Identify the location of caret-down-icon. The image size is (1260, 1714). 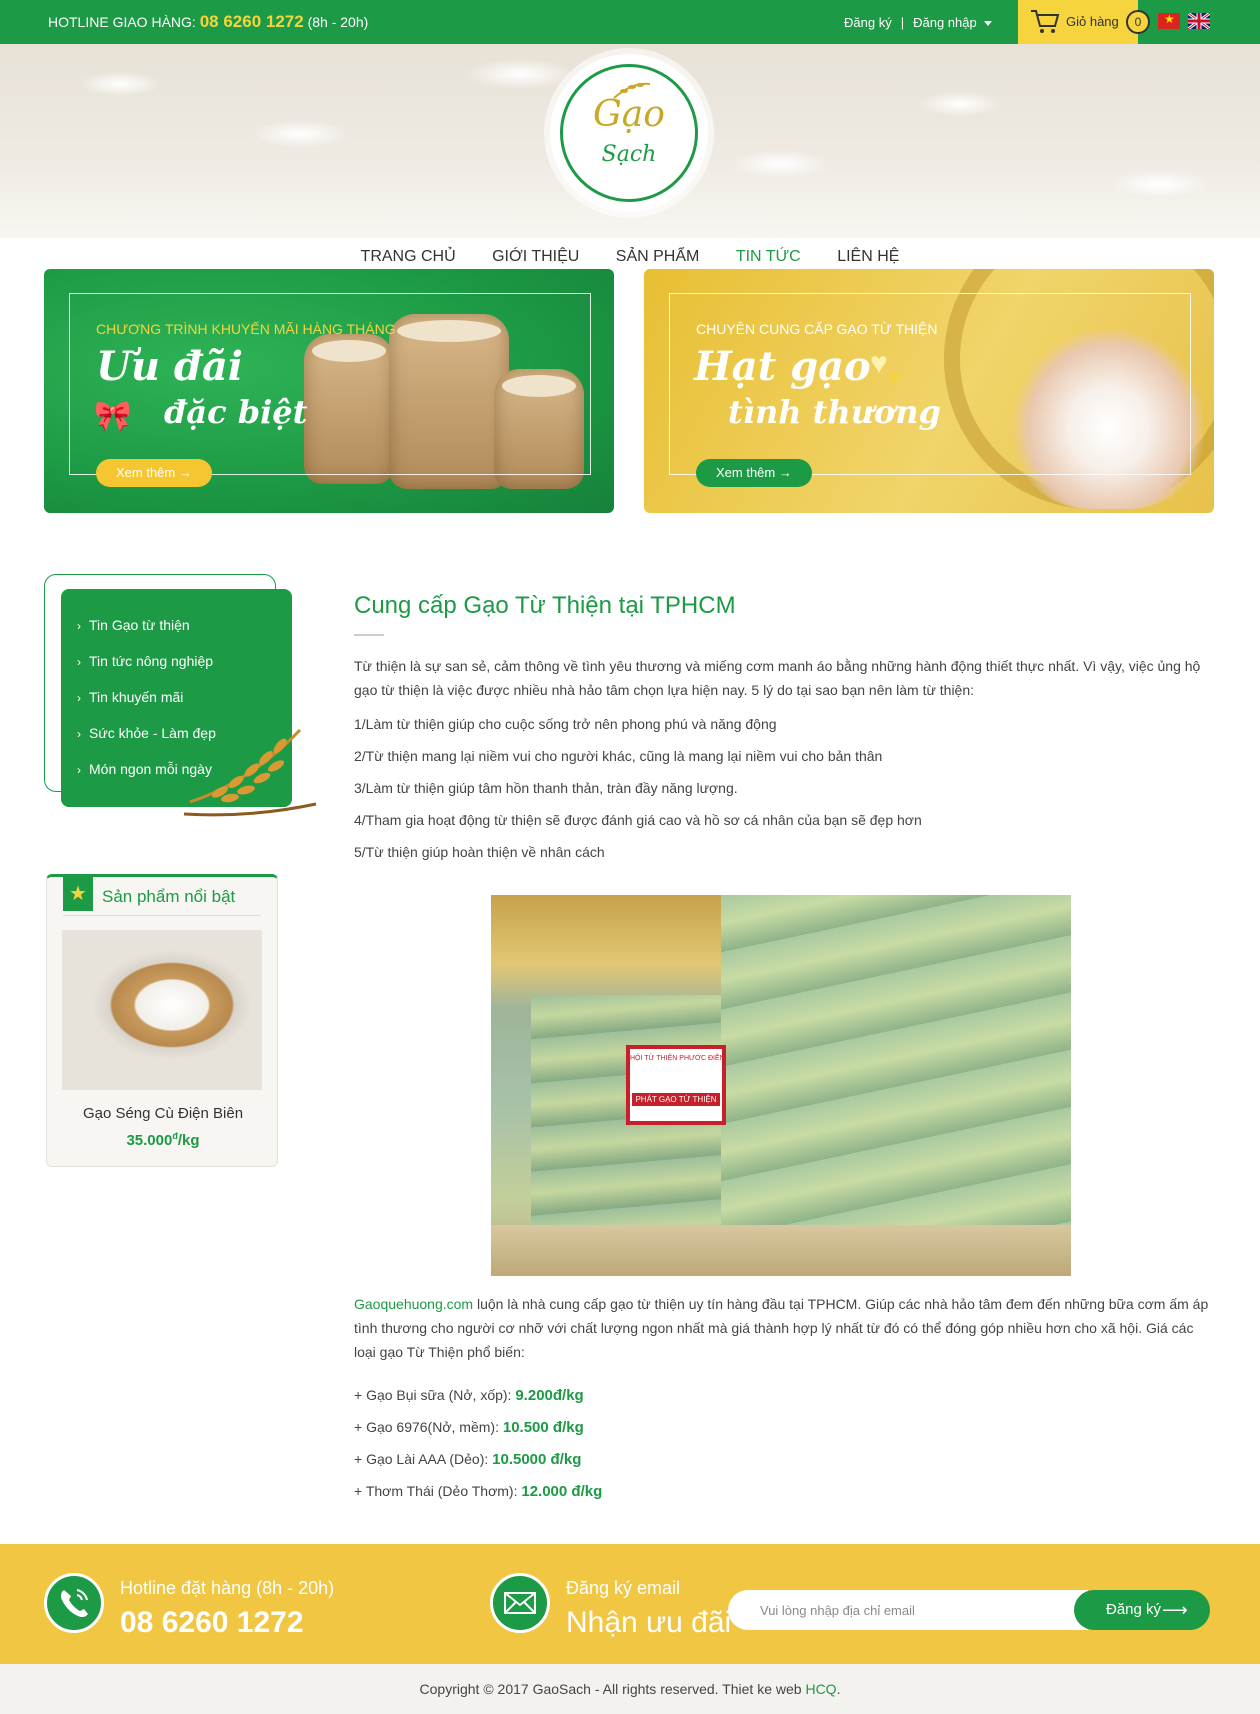
(987, 24).